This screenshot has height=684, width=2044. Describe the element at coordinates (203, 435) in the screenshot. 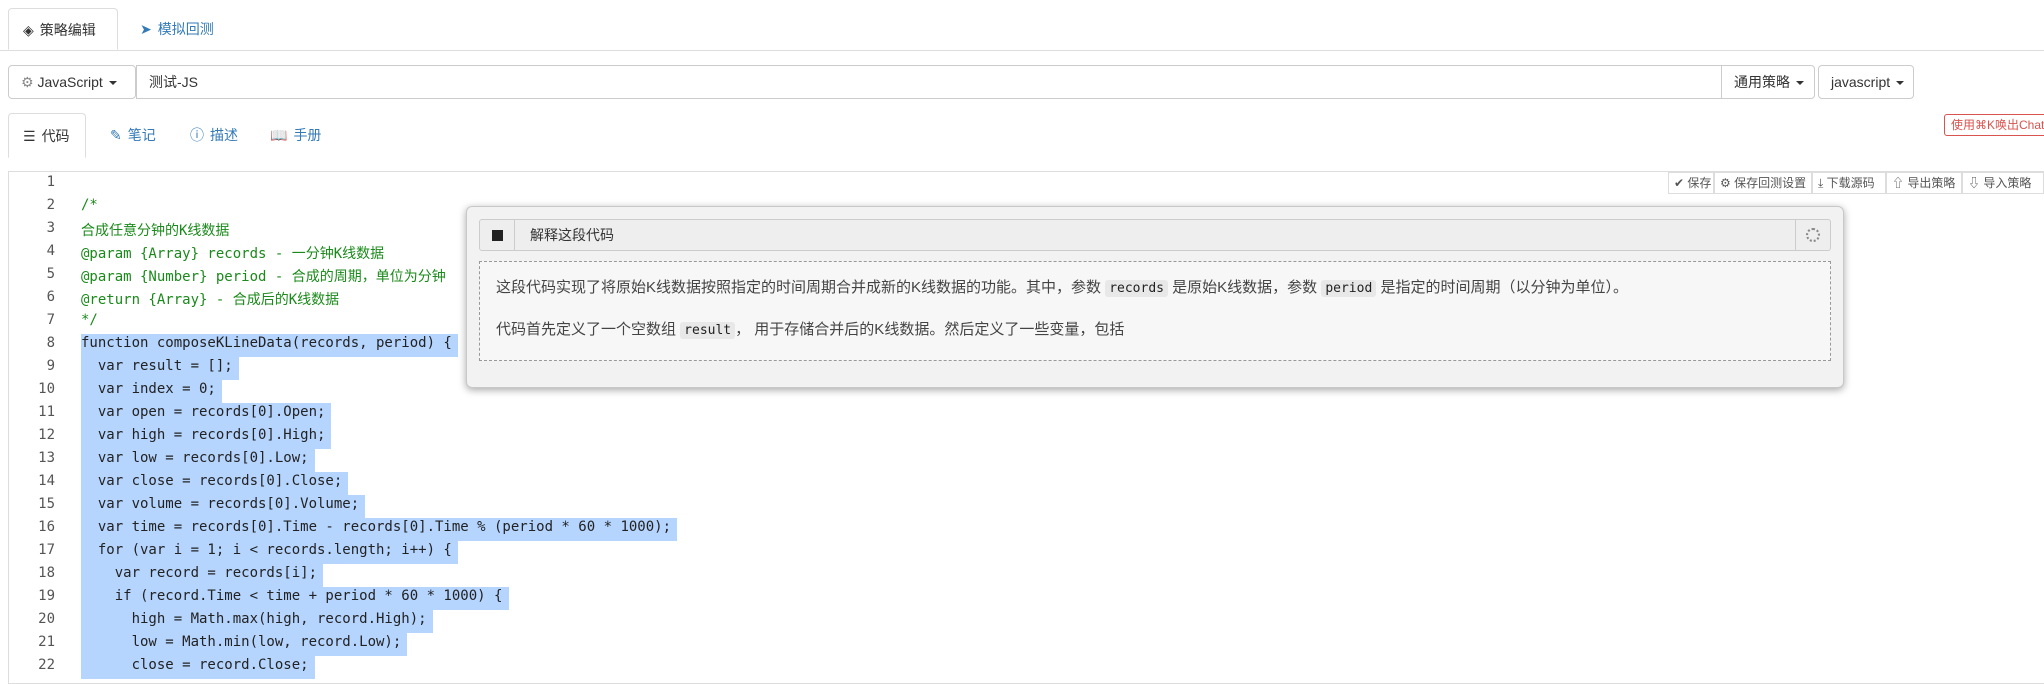

I see `code-line: var high = records[0].High;` at that location.